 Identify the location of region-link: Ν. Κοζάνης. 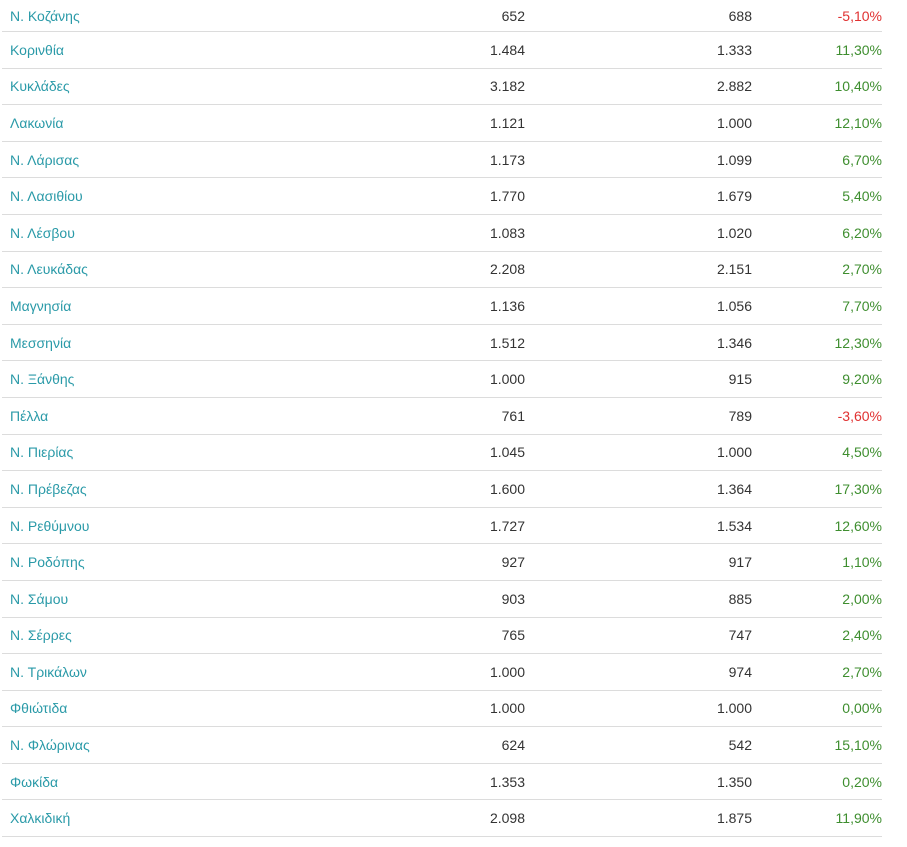
(45, 15).